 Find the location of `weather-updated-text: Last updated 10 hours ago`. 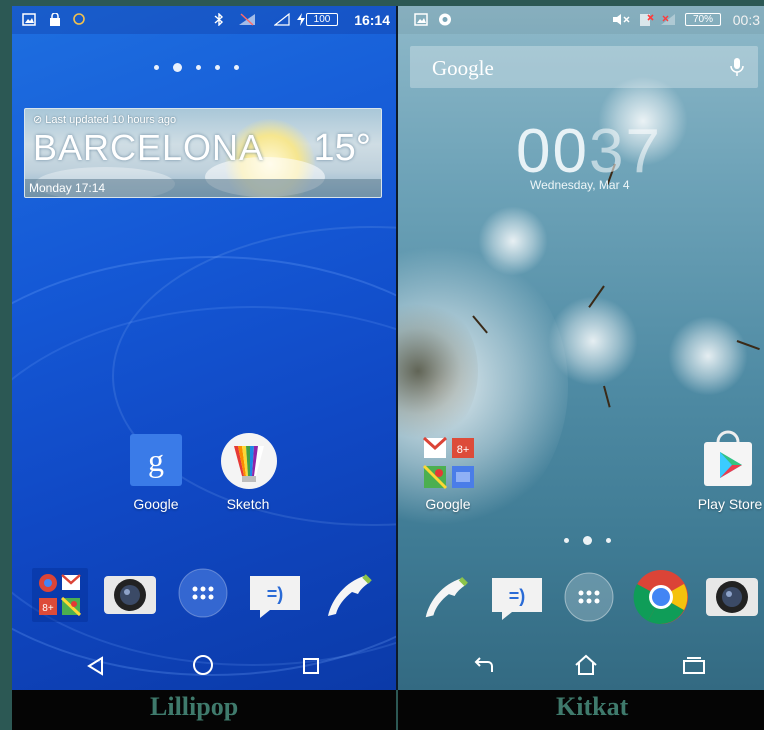

weather-updated-text: Last updated 10 hours ago is located at coordinates (111, 120).